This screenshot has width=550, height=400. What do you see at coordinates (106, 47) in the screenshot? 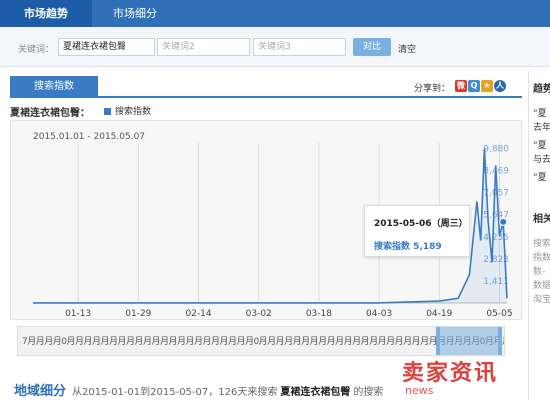
I see `keyword1-input: 夏裙连衣裙包臀` at bounding box center [106, 47].